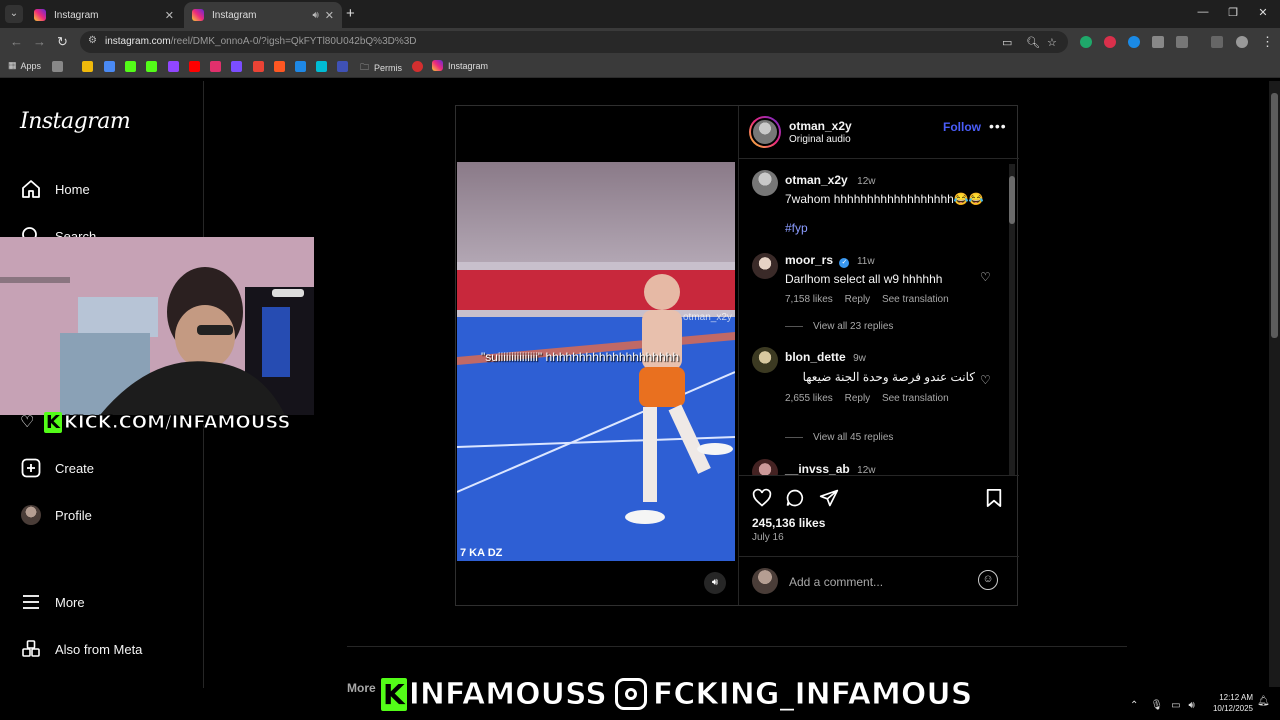 The image size is (1280, 720). What do you see at coordinates (194, 66) in the screenshot?
I see `youtube-bookmark-icon` at bounding box center [194, 66].